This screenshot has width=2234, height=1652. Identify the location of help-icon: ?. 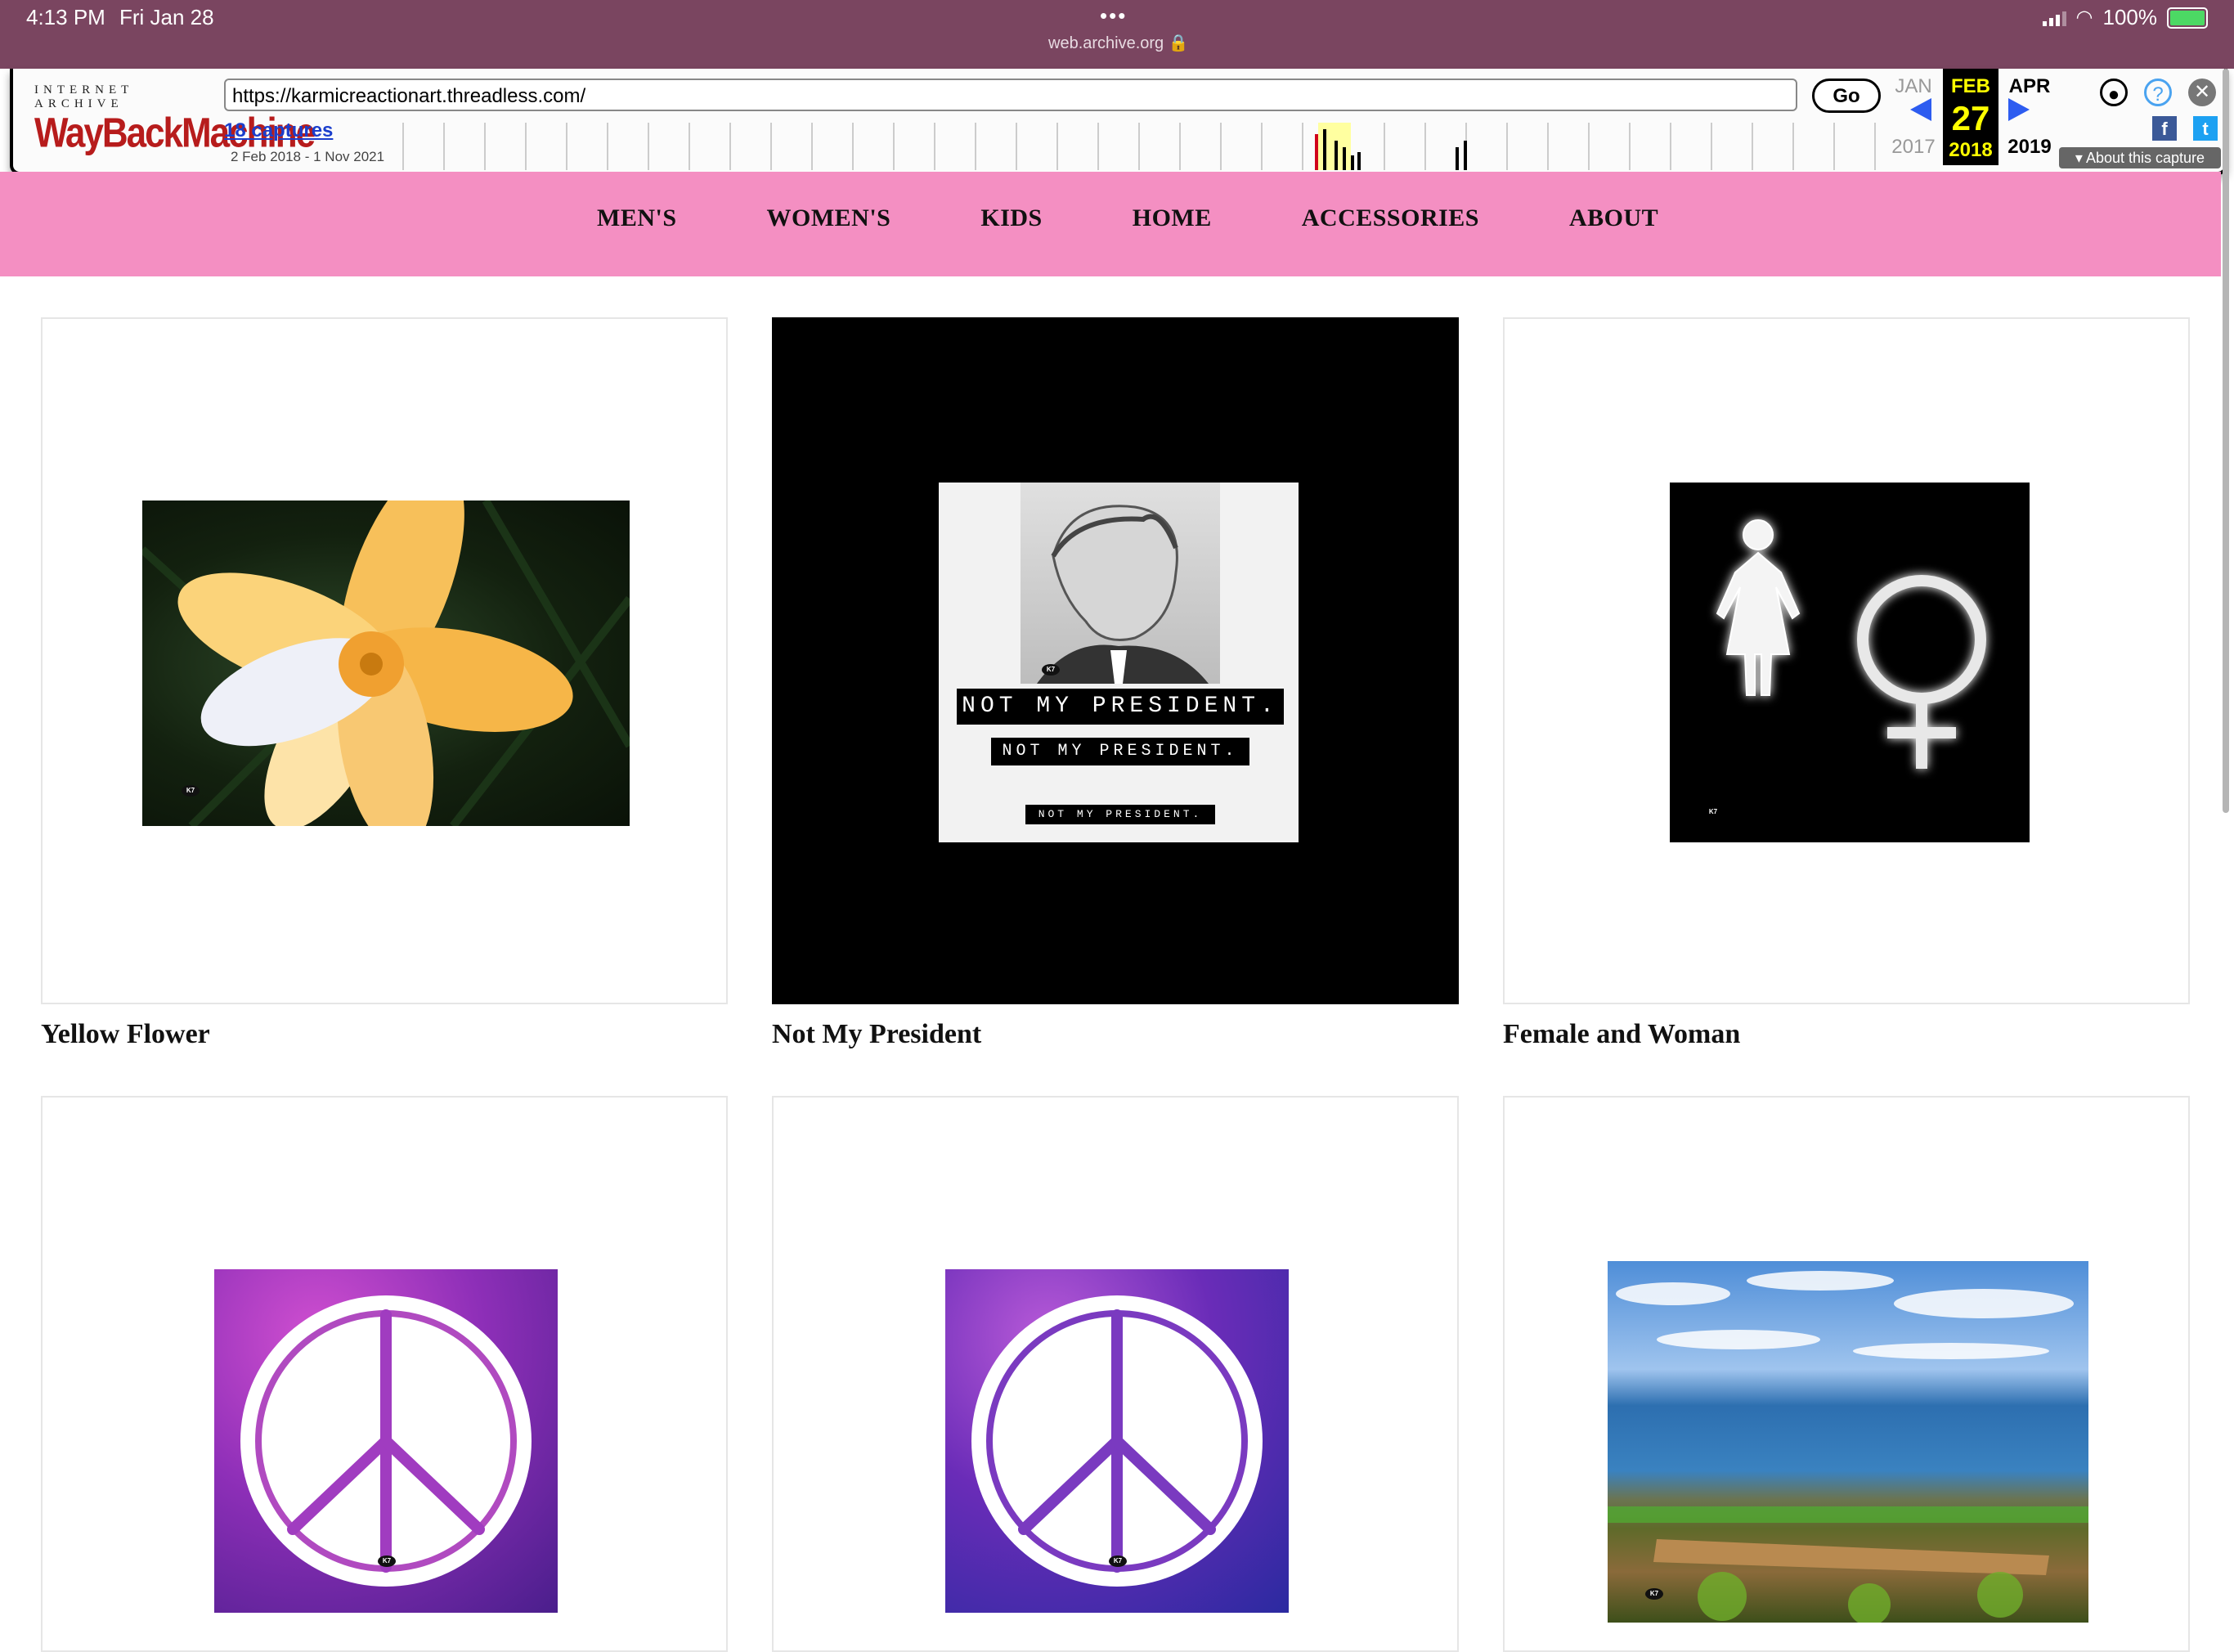
(2158, 92).